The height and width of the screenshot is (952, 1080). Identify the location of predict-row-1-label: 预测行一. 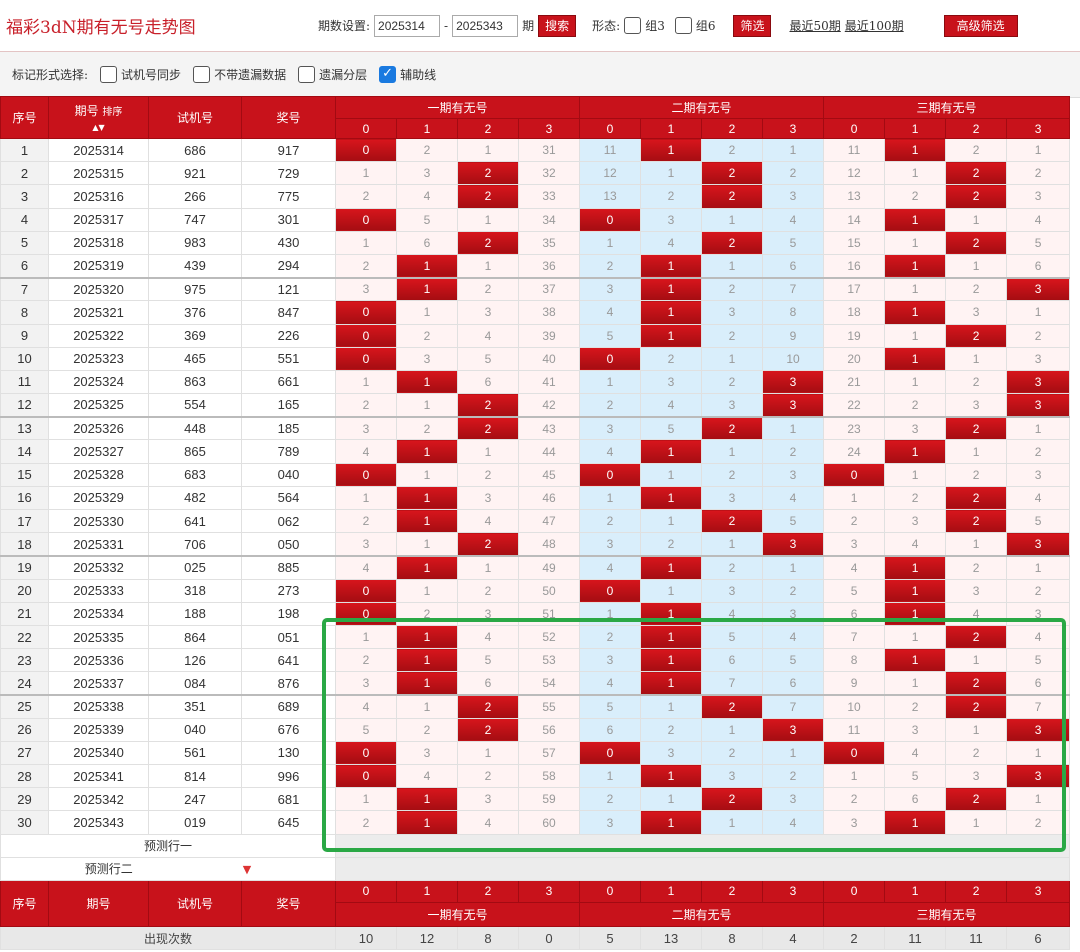
(168, 845).